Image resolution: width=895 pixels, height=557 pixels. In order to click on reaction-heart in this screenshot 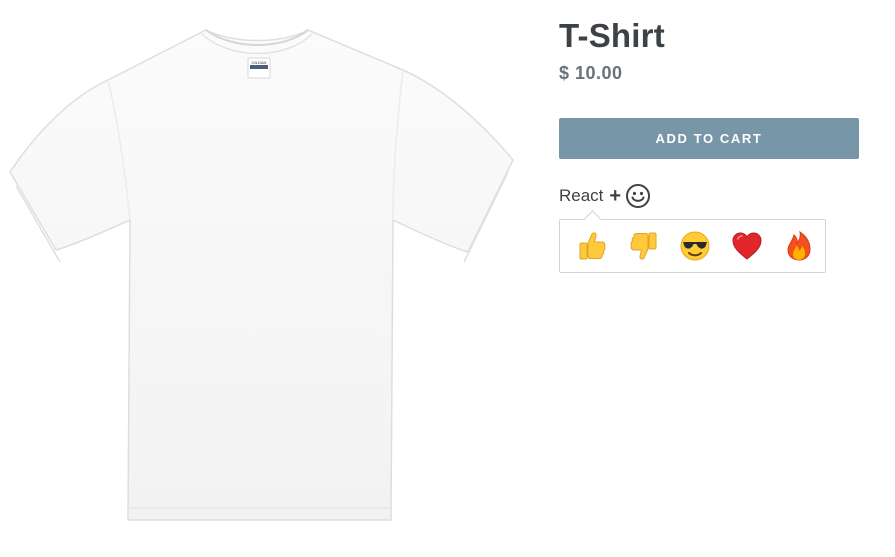, I will do `click(747, 246)`.